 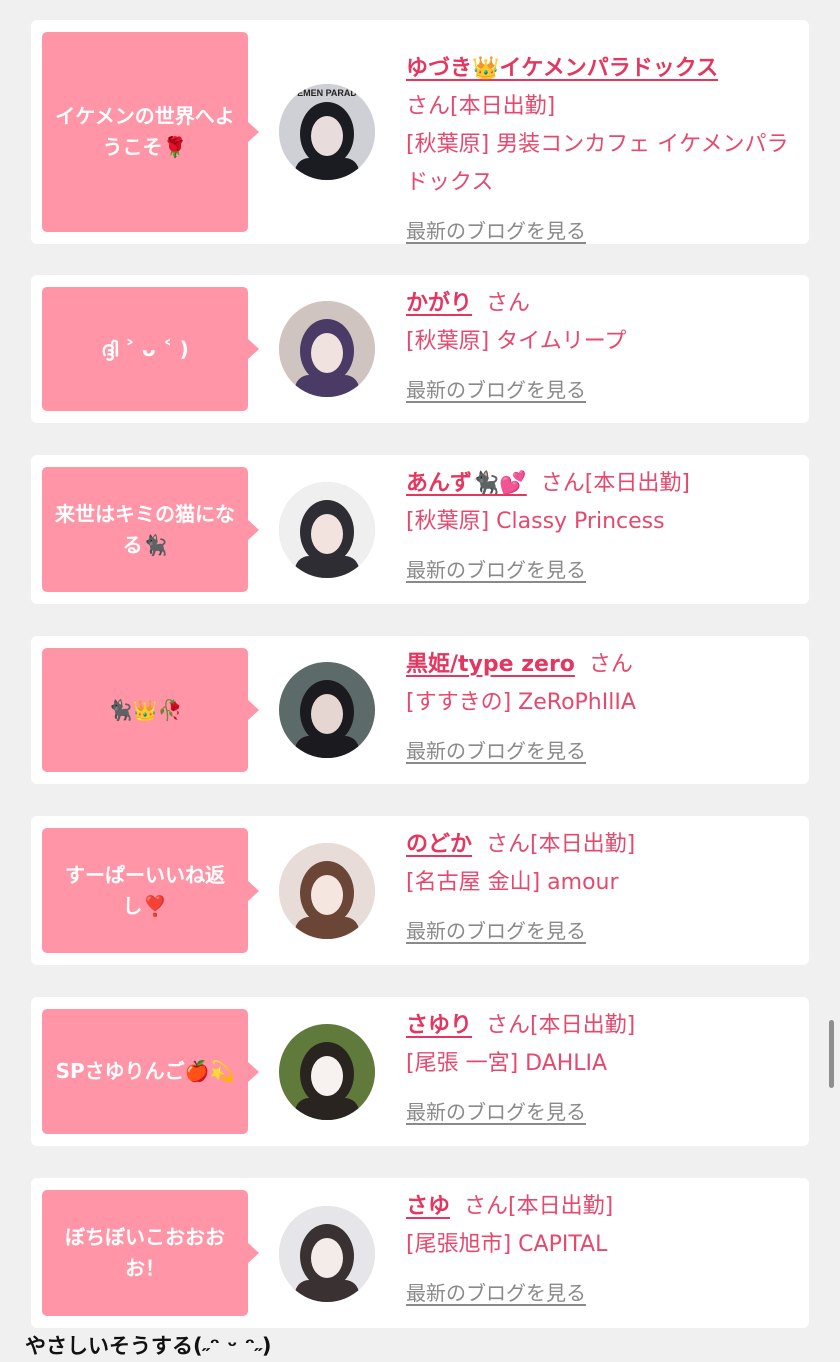 I want to click on message-bubble-text: すーぱーいいね返し❣️, so click(x=145, y=890).